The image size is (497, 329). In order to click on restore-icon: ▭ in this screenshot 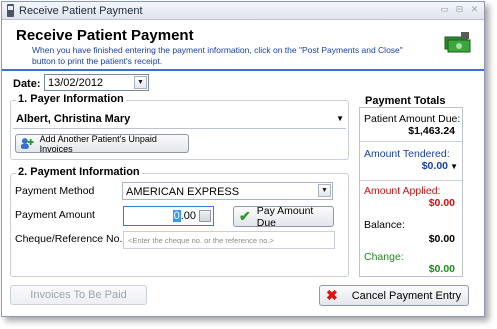, I will do `click(444, 9)`.